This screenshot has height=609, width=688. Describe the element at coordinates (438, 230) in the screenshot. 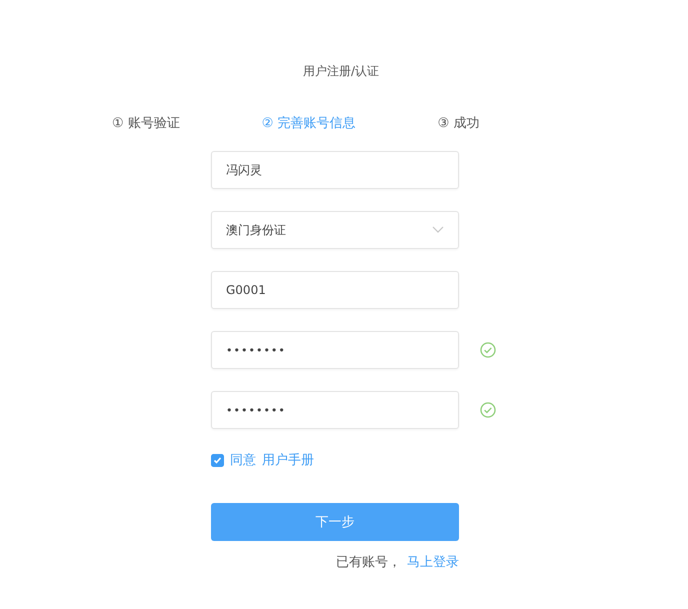

I see `chevron-down-icon` at that location.